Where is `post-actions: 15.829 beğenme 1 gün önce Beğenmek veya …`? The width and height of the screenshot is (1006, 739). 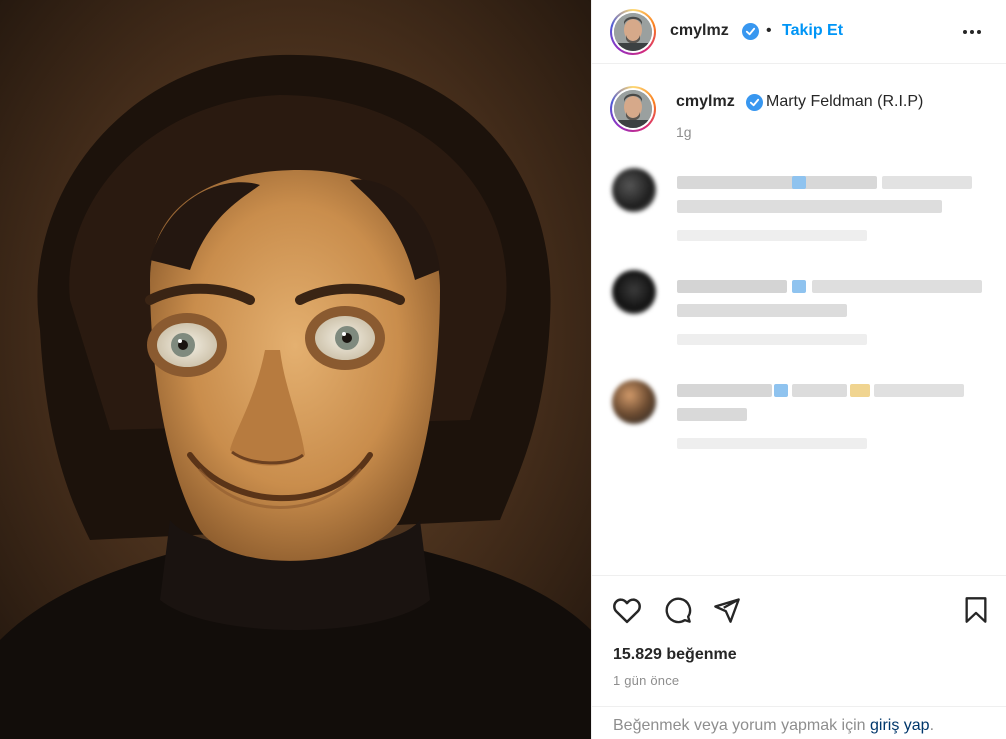 post-actions: 15.829 beğenme 1 gün önce Beğenmek veya … is located at coordinates (799, 657).